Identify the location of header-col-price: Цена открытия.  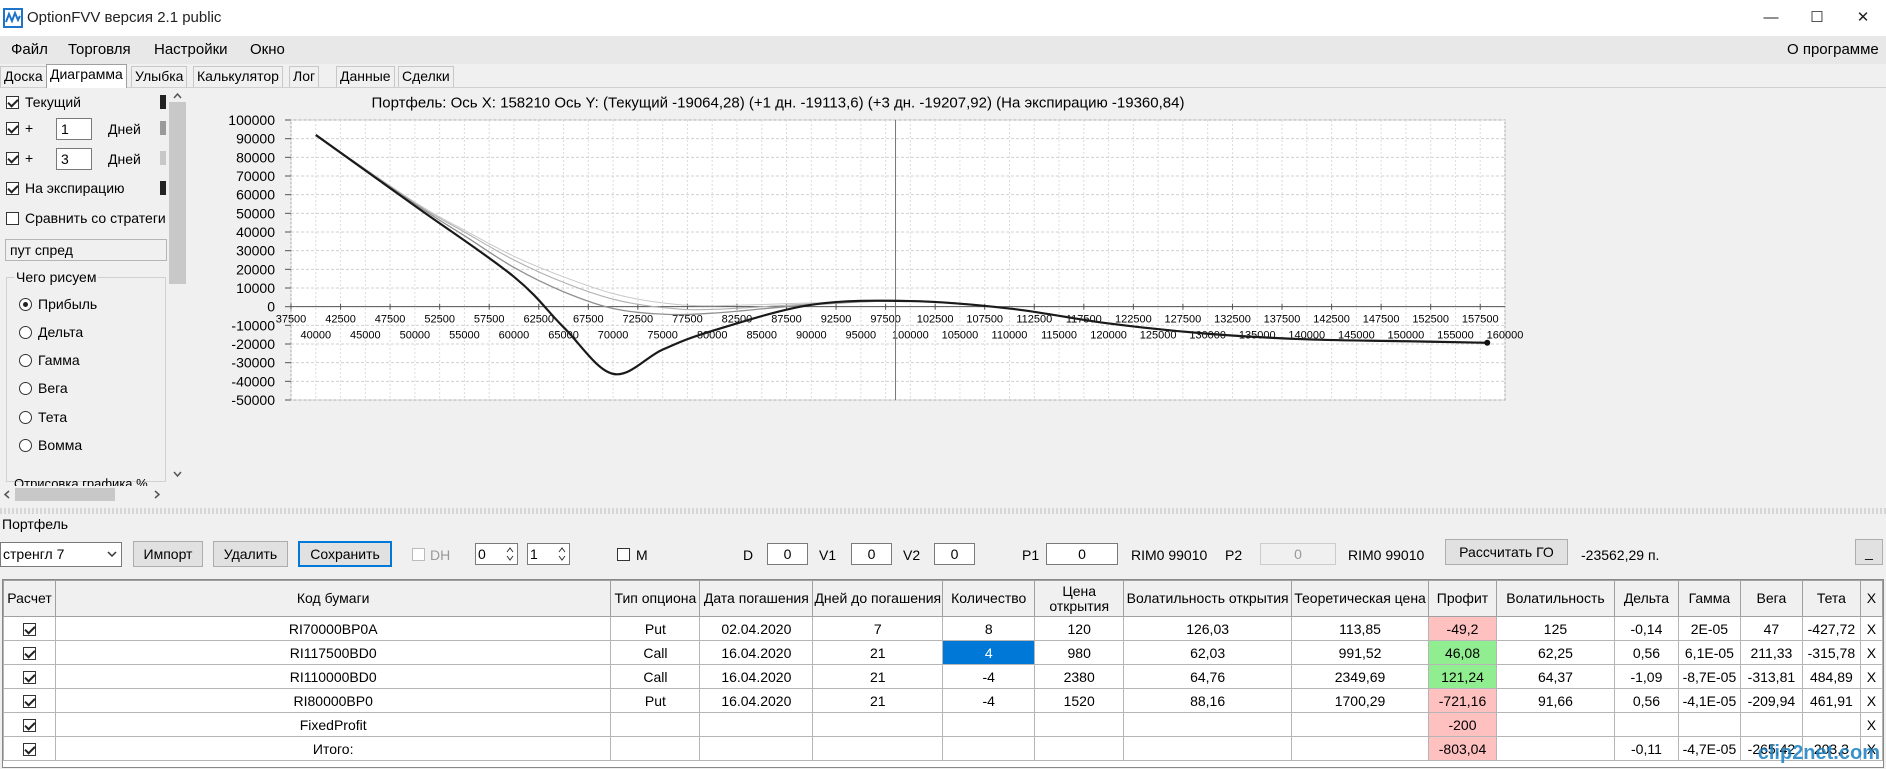
(1079, 598).